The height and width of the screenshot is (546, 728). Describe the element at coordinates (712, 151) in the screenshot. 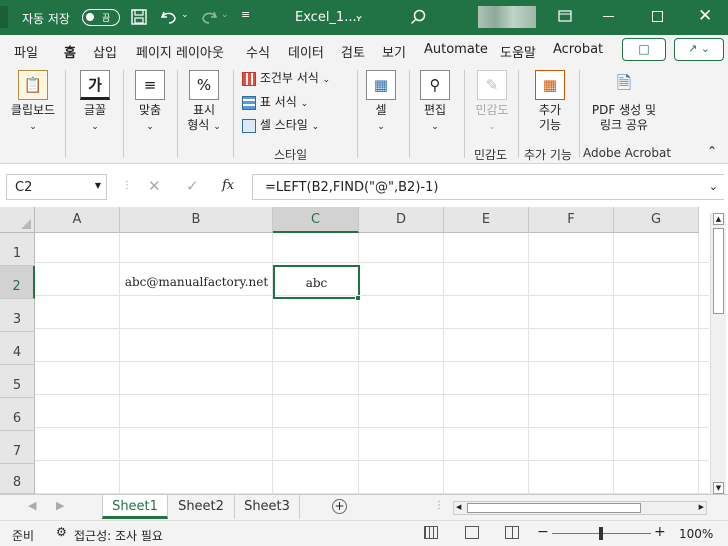

I see `collapse-ribbon-icon: ⌃` at that location.